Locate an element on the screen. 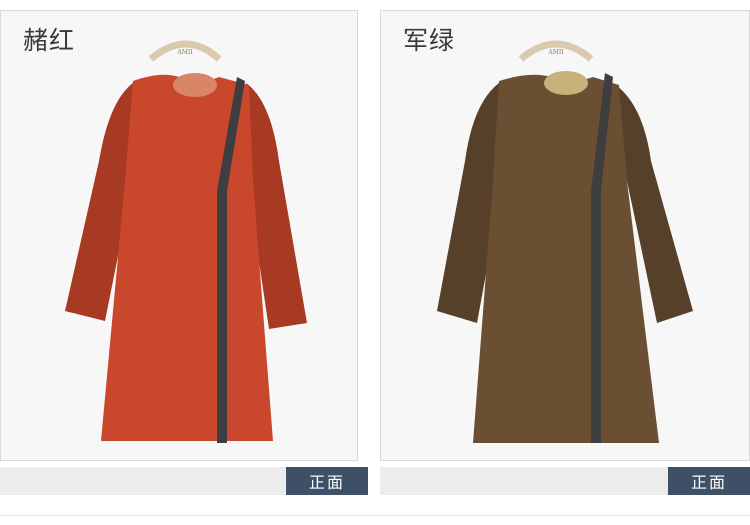 The width and height of the screenshot is (750, 525). neckline-green is located at coordinates (566, 83).